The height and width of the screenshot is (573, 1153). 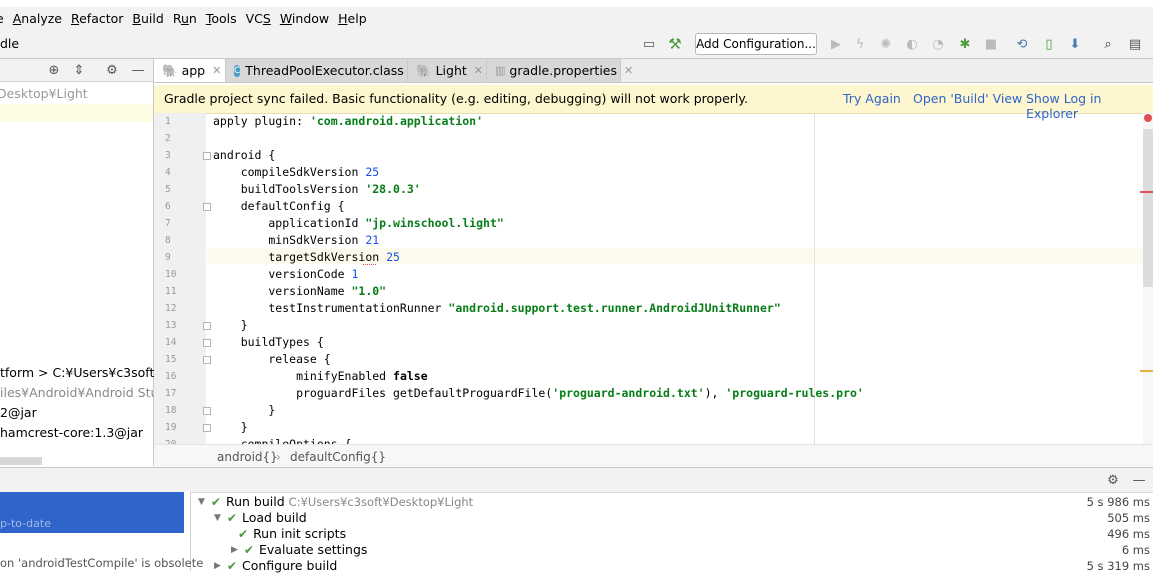 What do you see at coordinates (101, 563) in the screenshot?
I see `warning-message: on 'androidTestCompile' is obsolete` at bounding box center [101, 563].